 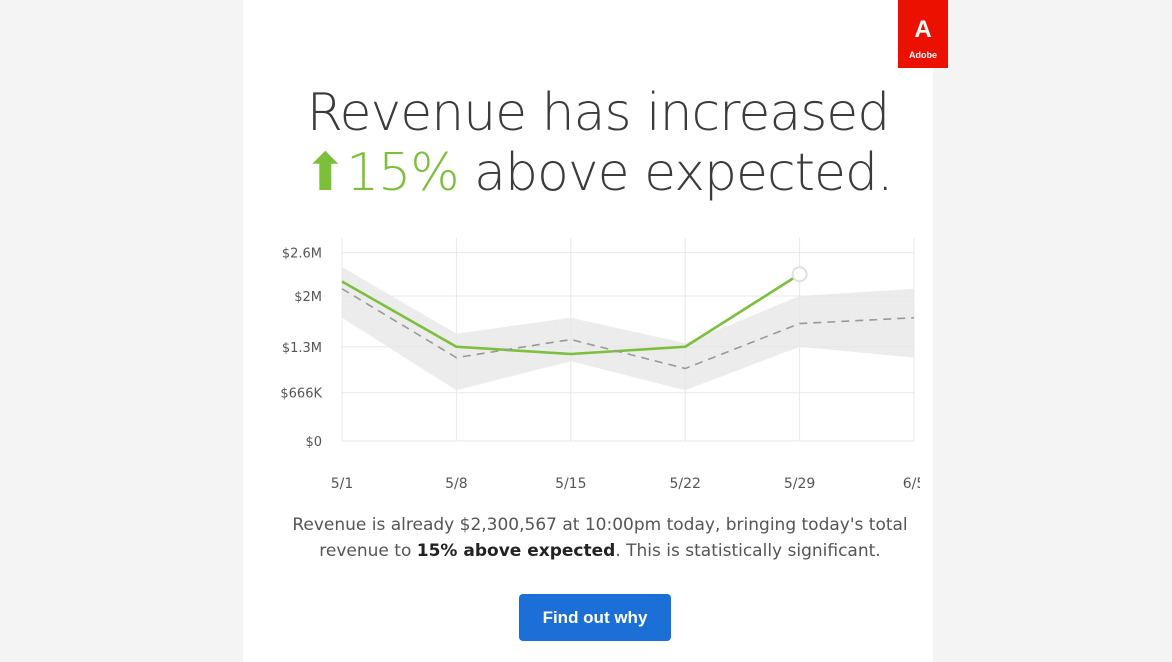 I want to click on y-tick-label: $2.6M, so click(x=302, y=254).